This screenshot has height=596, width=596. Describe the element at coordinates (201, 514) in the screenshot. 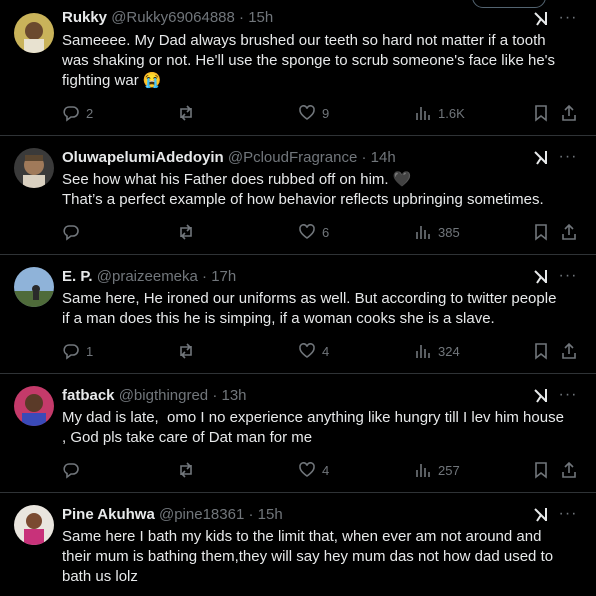

I see `handle: @pine18361` at that location.